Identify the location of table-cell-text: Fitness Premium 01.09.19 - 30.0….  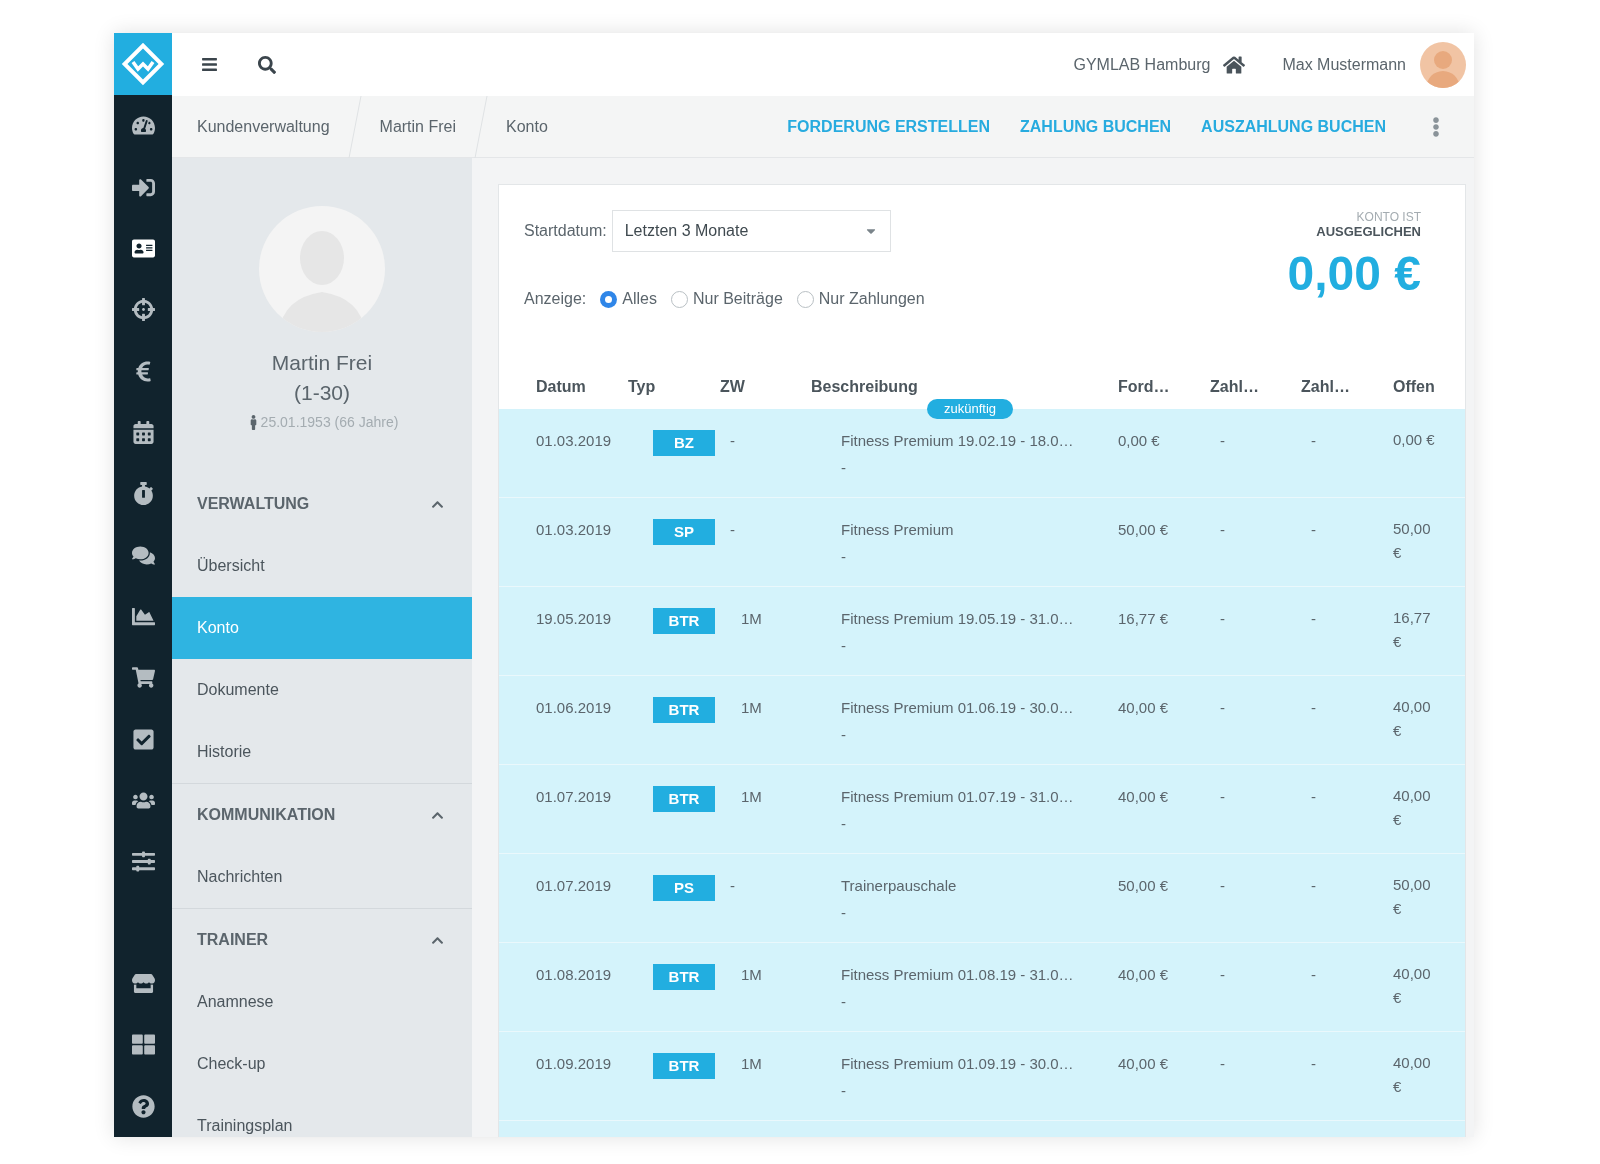
(958, 1064).